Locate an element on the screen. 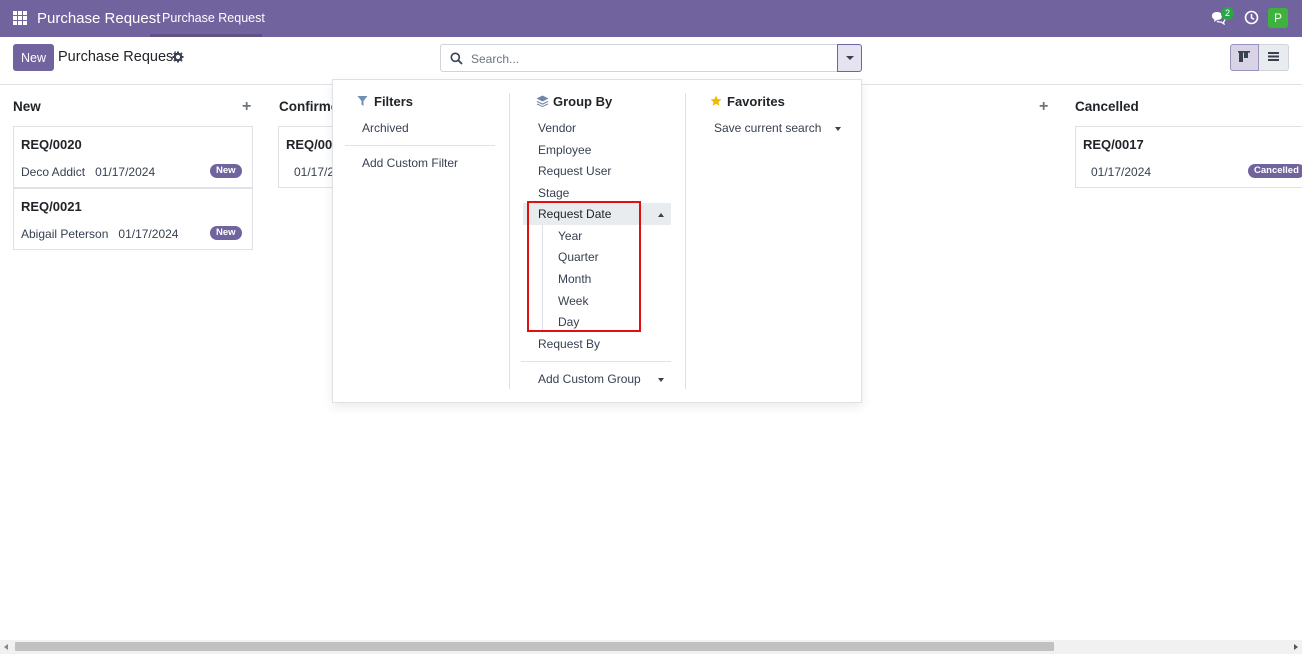 The image size is (1302, 654). page-title: Purchase Request is located at coordinates (118, 57).